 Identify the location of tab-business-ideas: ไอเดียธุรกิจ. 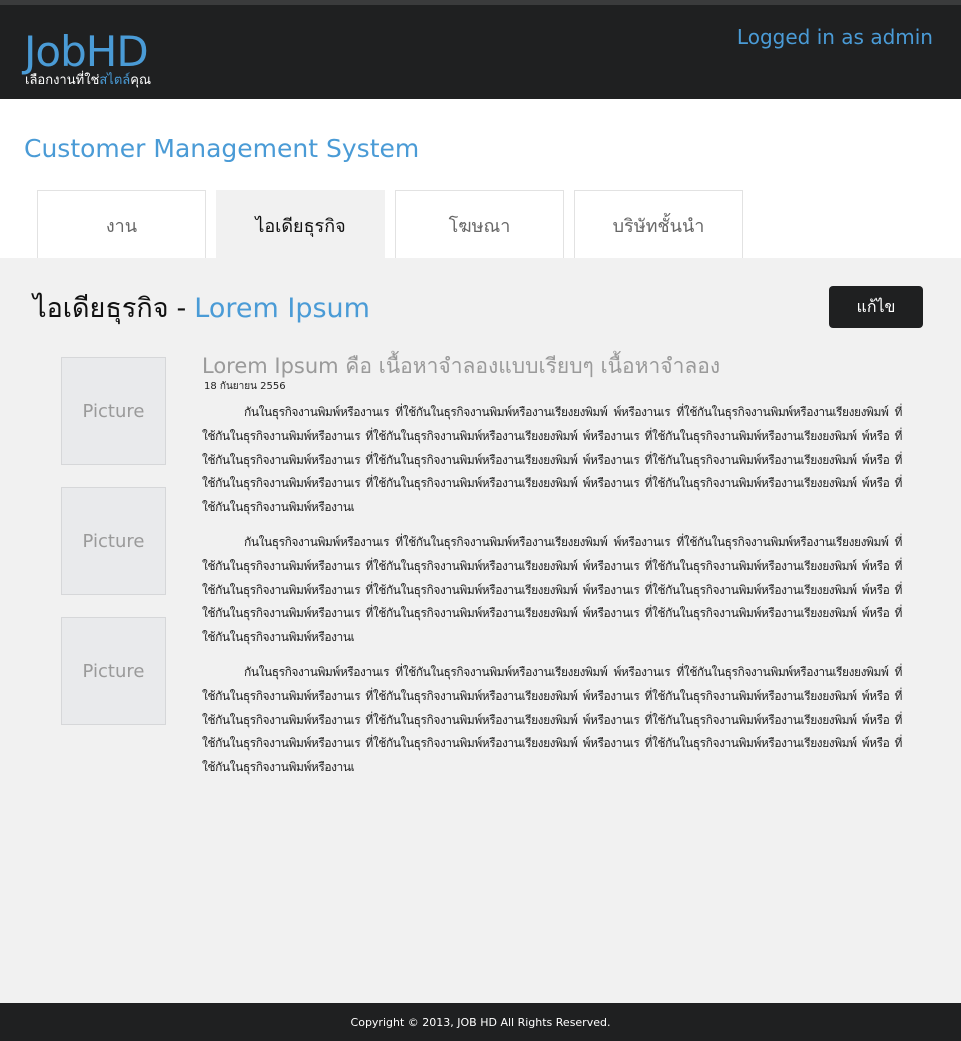
(300, 224).